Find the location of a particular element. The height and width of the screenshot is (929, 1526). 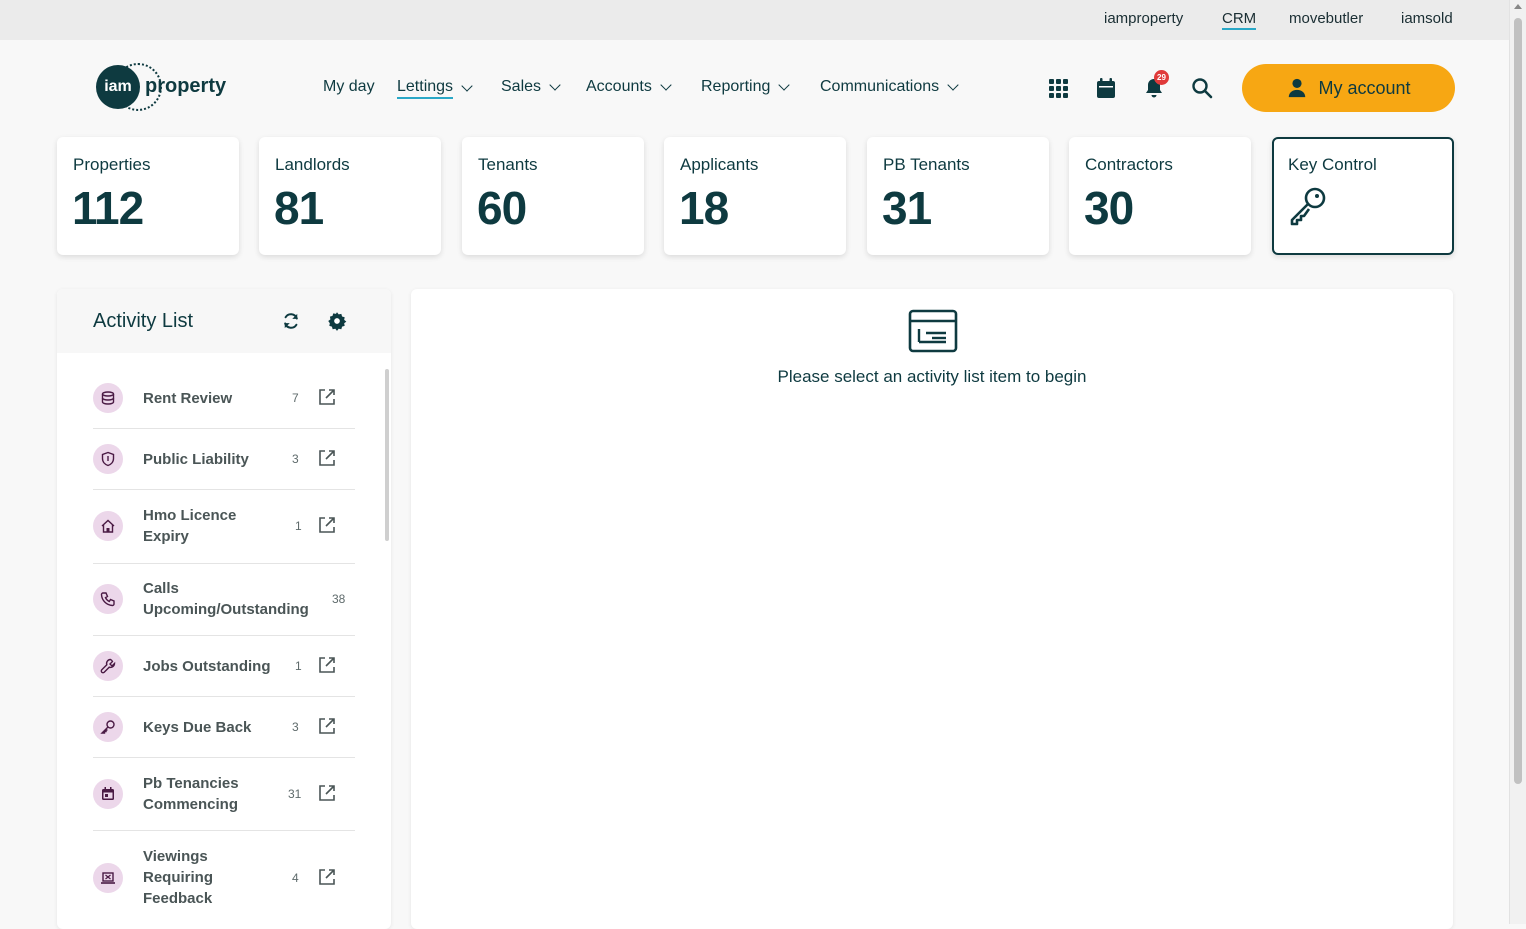

activity-item-count: 38 is located at coordinates (339, 599).